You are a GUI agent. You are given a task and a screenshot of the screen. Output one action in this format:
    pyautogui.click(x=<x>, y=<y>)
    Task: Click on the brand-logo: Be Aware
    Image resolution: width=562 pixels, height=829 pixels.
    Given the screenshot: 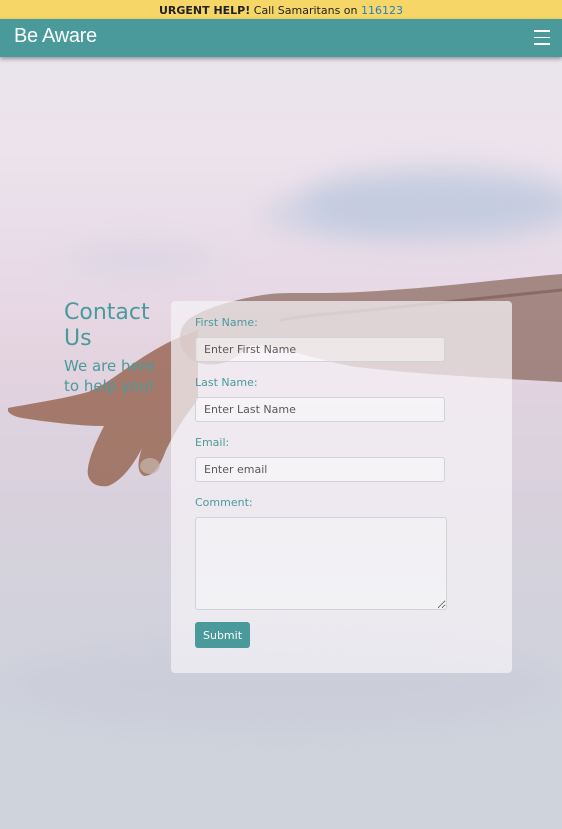 What is the action you would take?
    pyautogui.click(x=55, y=36)
    